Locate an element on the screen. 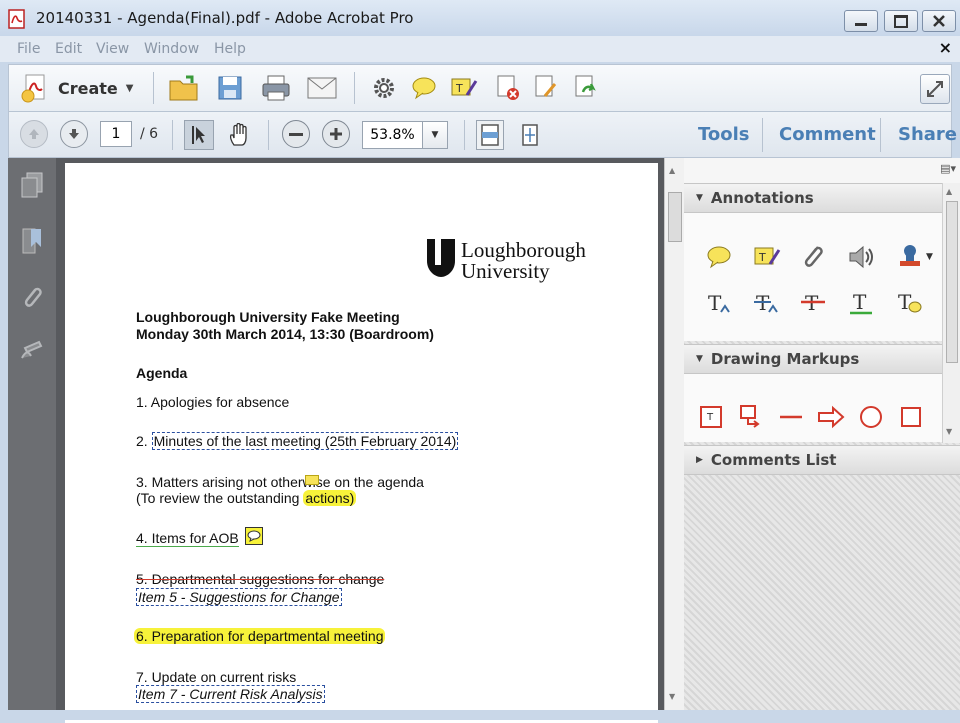 The image size is (960, 723). fit-page-button is located at coordinates (490, 135).